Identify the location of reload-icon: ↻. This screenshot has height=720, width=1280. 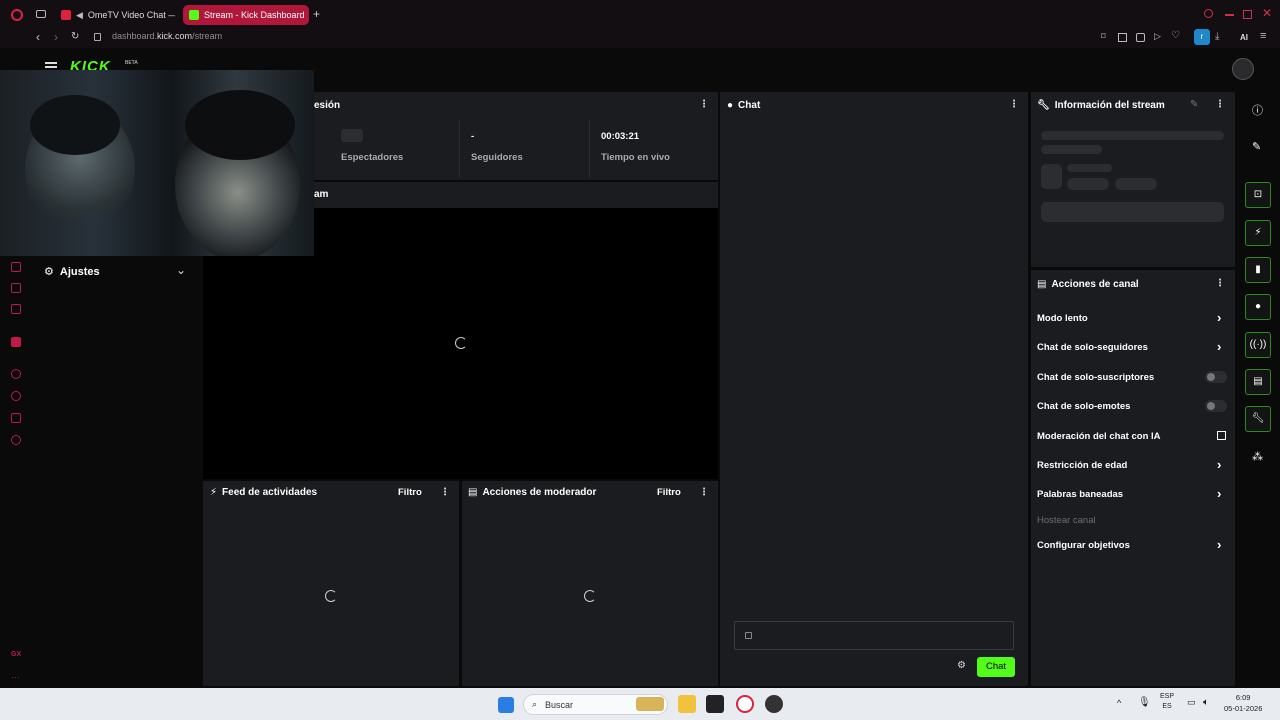
(75, 36).